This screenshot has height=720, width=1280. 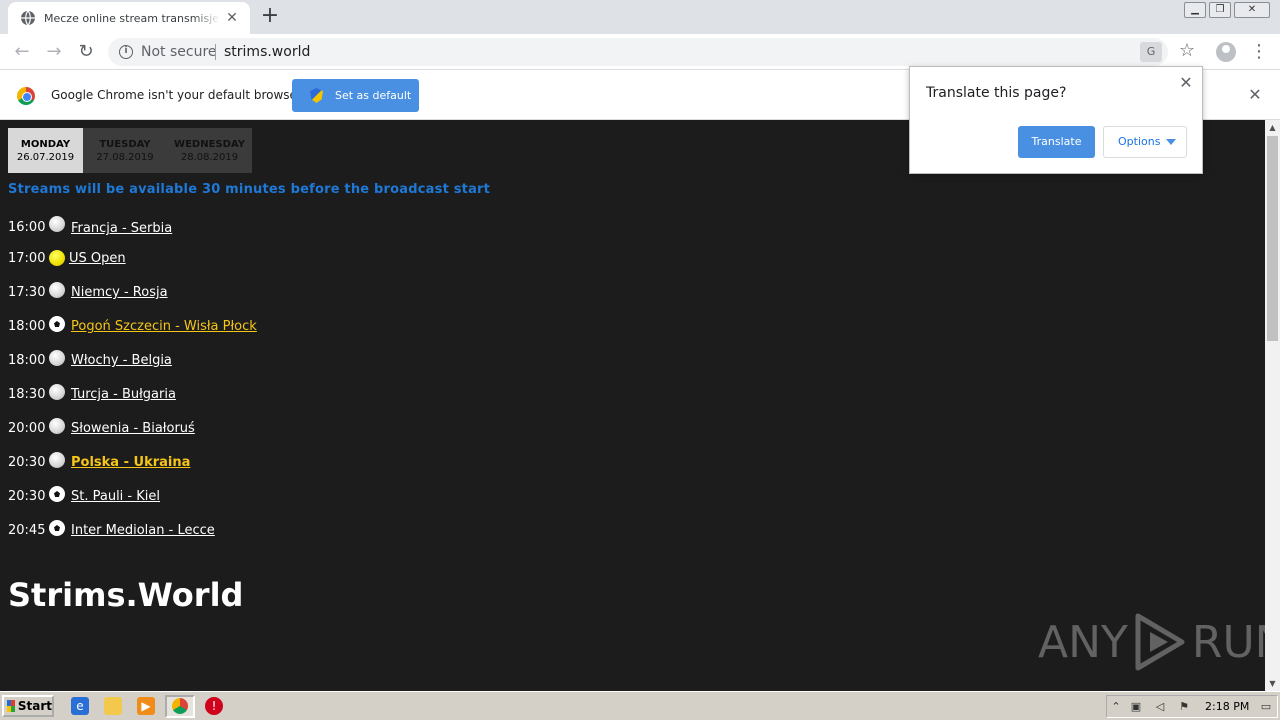 I want to click on system-tray: ⌃ ▣ ◁ ⚑ 2:18 PM ▭, so click(x=1192, y=706).